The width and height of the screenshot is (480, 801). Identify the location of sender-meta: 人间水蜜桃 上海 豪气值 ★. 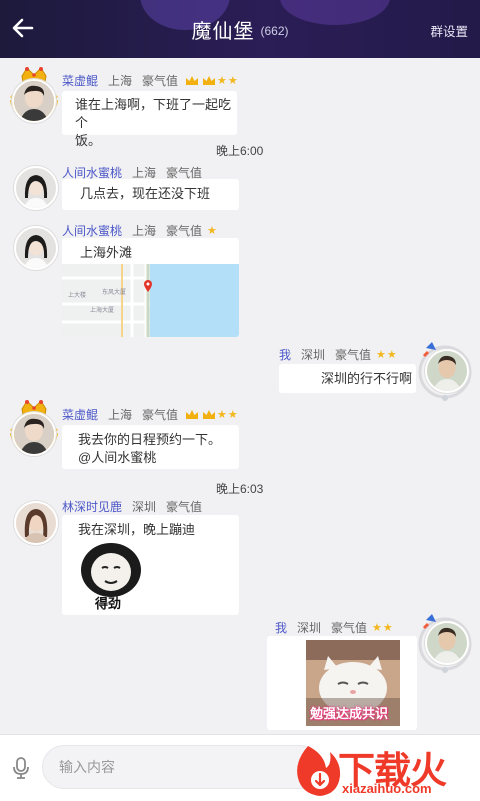
(139, 230).